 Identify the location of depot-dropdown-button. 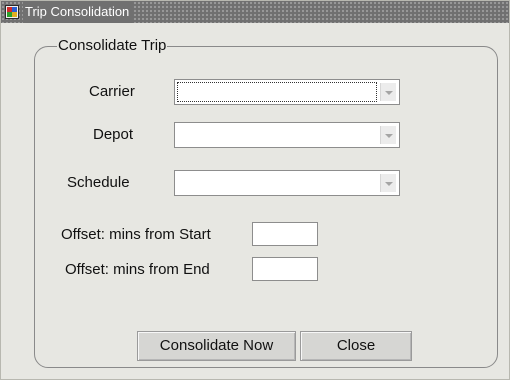
(388, 135).